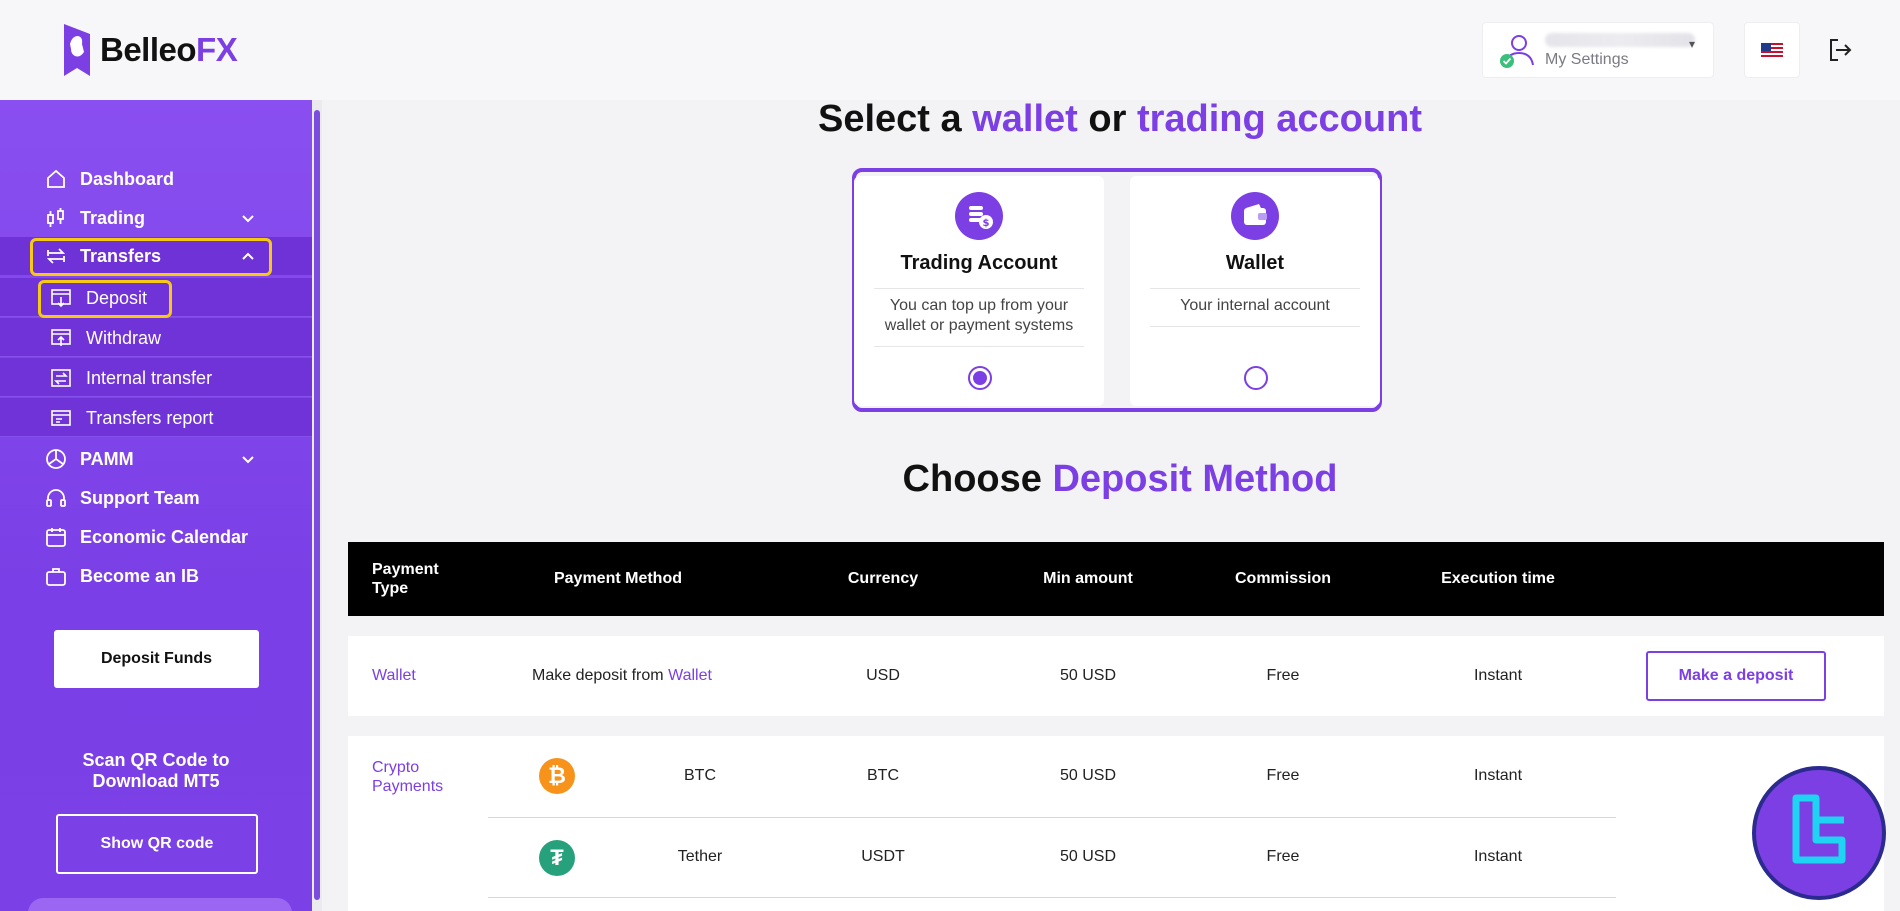  Describe the element at coordinates (1498, 578) in the screenshot. I see `col-execution-time: Execution time` at that location.